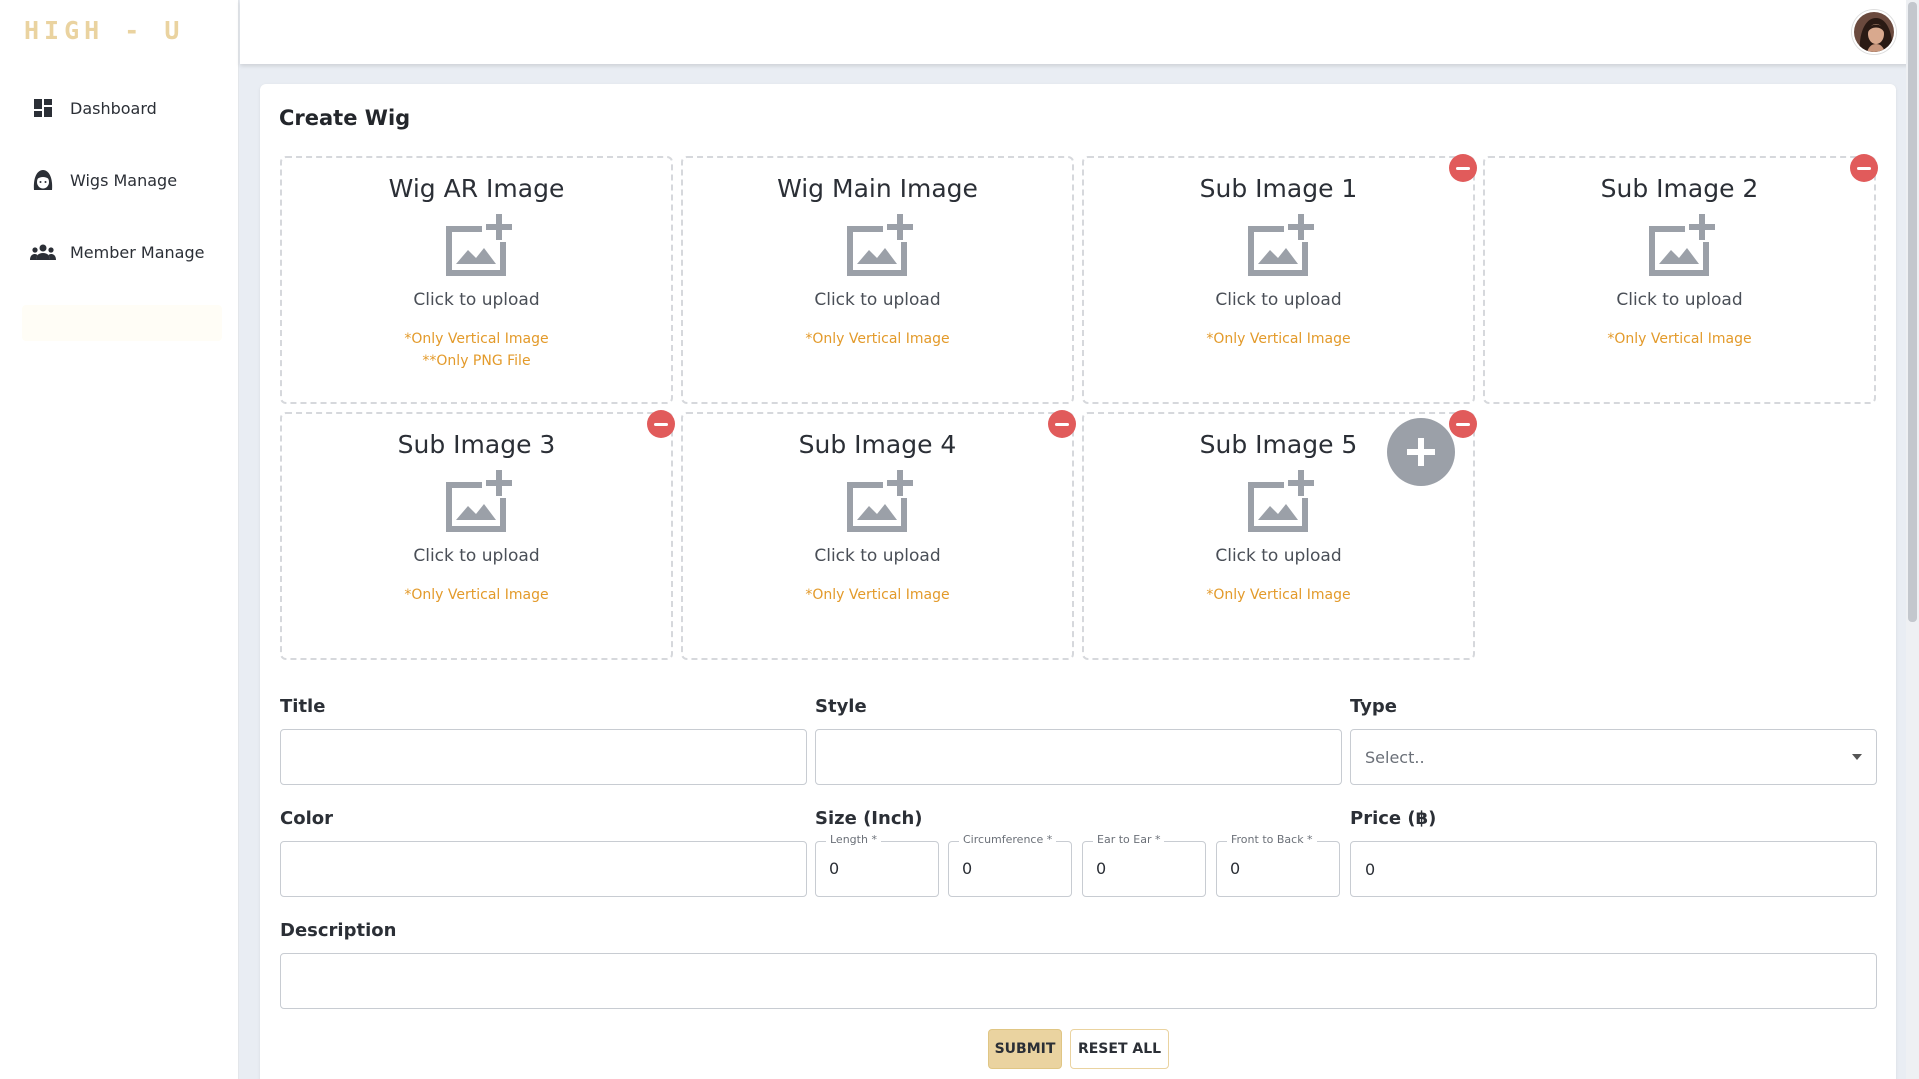 The width and height of the screenshot is (1919, 1079). Describe the element at coordinates (1144, 865) in the screenshot. I see `ear-to-ear-field: Ear to Ear * 0` at that location.